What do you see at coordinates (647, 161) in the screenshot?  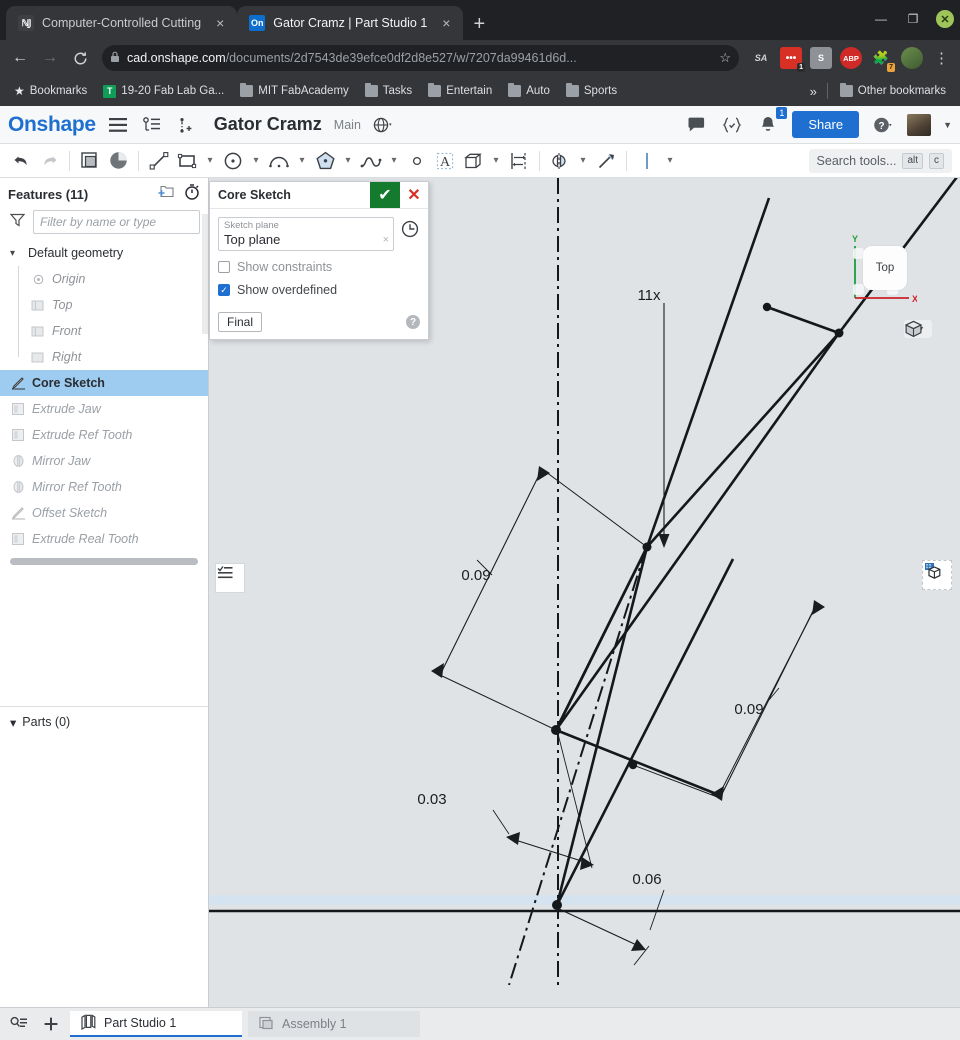 I see `construction-mode-icon` at bounding box center [647, 161].